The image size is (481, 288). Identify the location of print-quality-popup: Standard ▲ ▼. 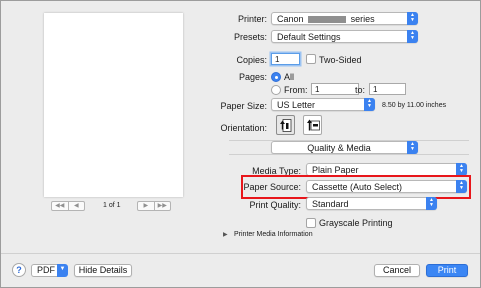
(371, 203).